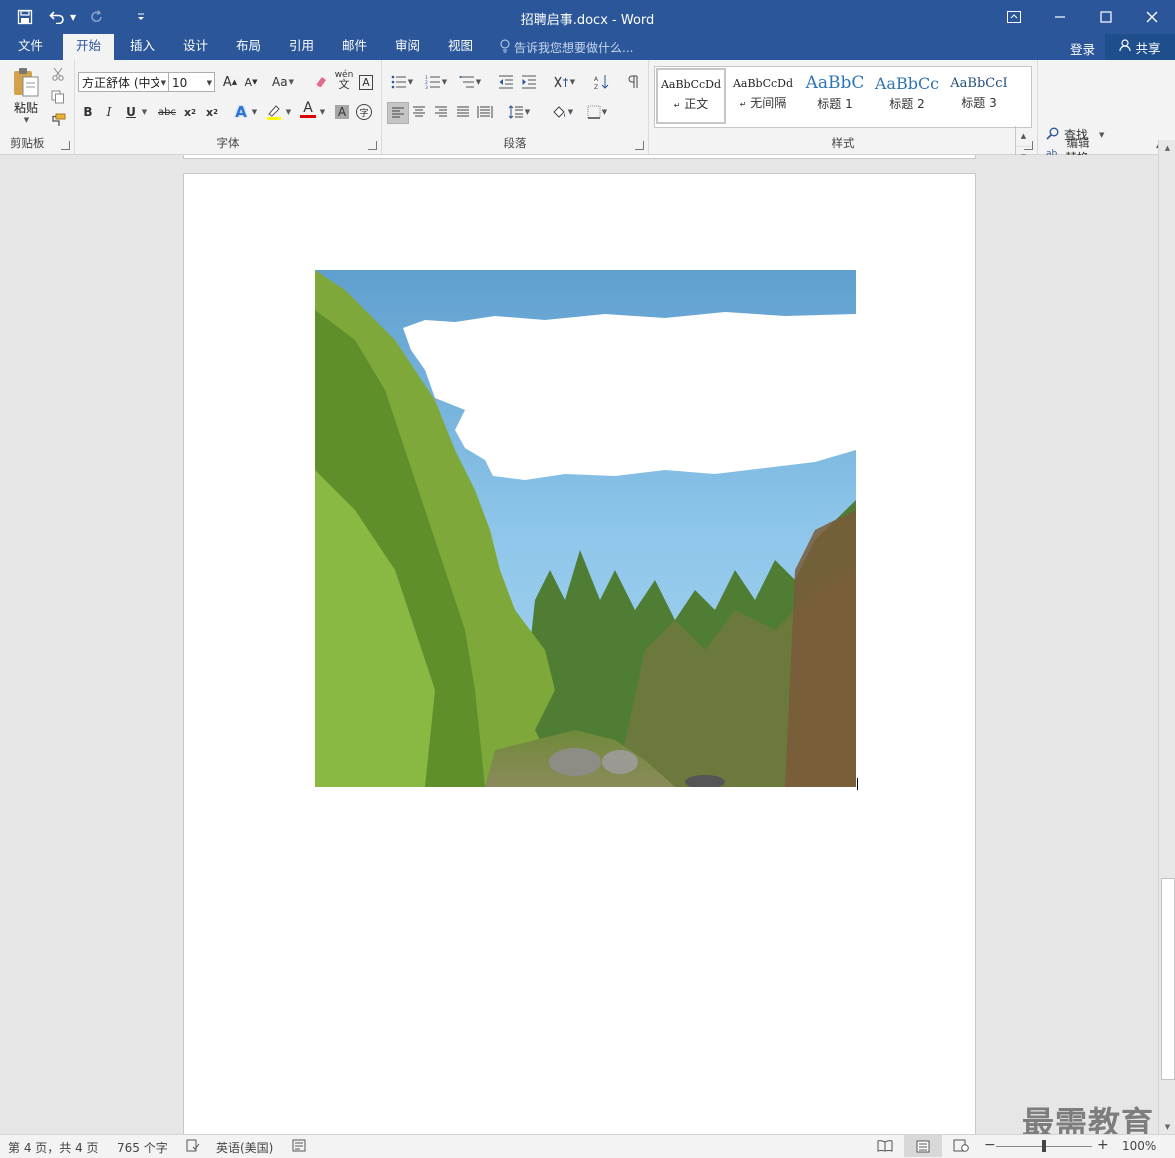 The image size is (1175, 1158). What do you see at coordinates (167, 112) in the screenshot?
I see `strikethrough-icon: abc` at bounding box center [167, 112].